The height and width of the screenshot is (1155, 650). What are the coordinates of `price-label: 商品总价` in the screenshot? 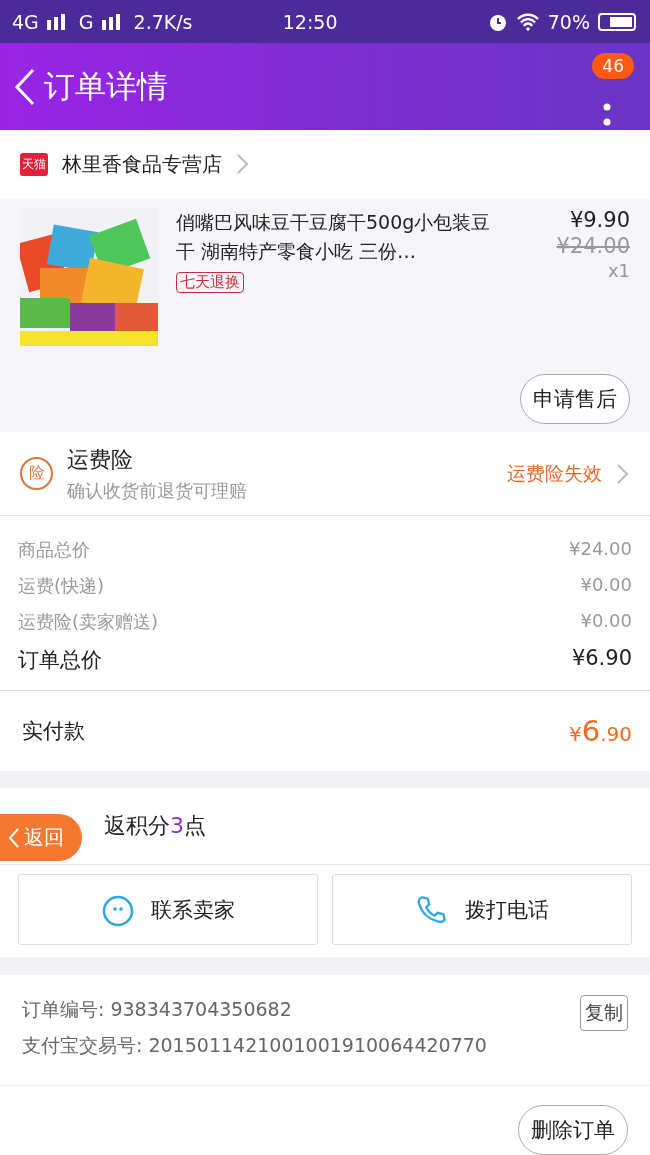 It's located at (54, 550).